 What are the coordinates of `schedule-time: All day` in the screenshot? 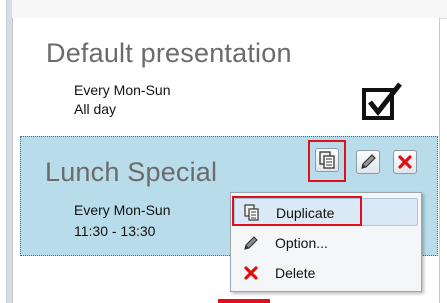 It's located at (95, 109).